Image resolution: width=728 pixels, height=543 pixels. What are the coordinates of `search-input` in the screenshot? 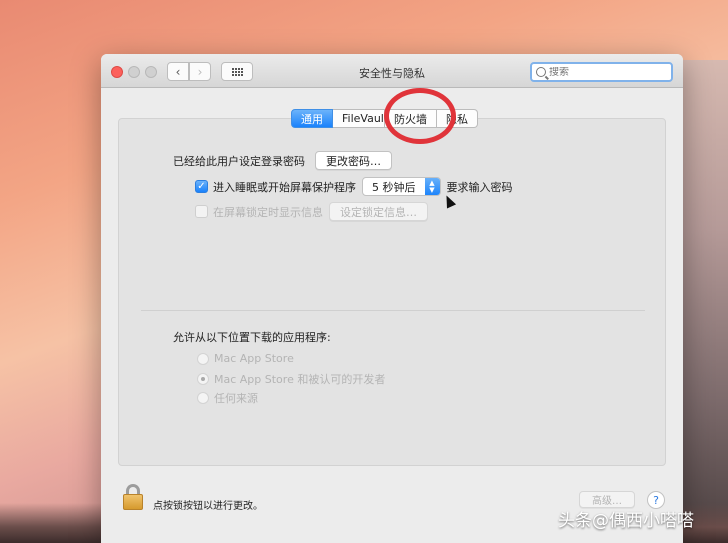 It's located at (604, 72).